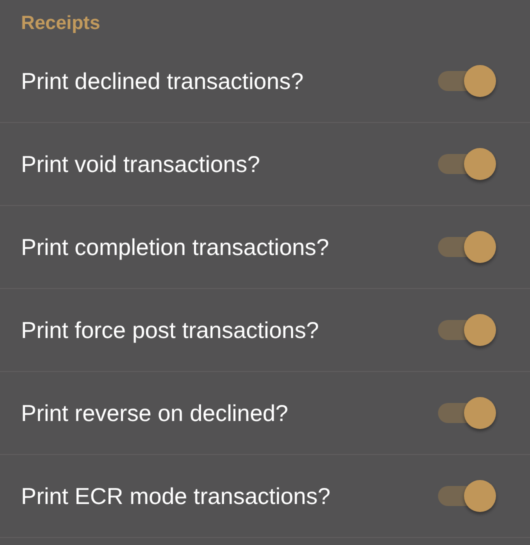 This screenshot has height=545, width=530. What do you see at coordinates (140, 164) in the screenshot?
I see `setting-label: Print void transactions?` at bounding box center [140, 164].